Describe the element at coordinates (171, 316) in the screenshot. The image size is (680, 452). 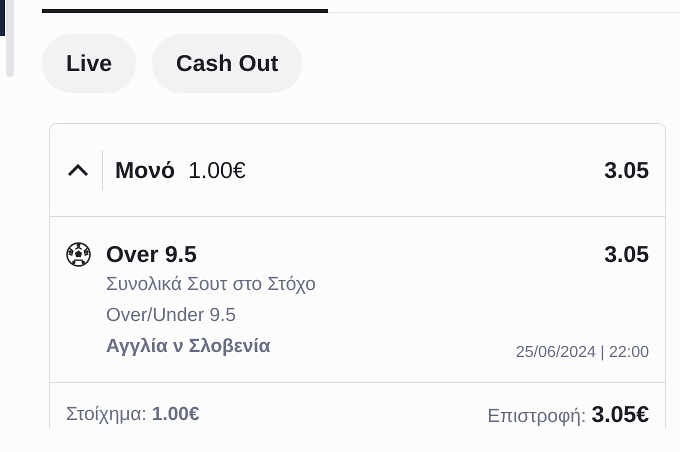
I see `market-line: Over/Under 9.5` at that location.